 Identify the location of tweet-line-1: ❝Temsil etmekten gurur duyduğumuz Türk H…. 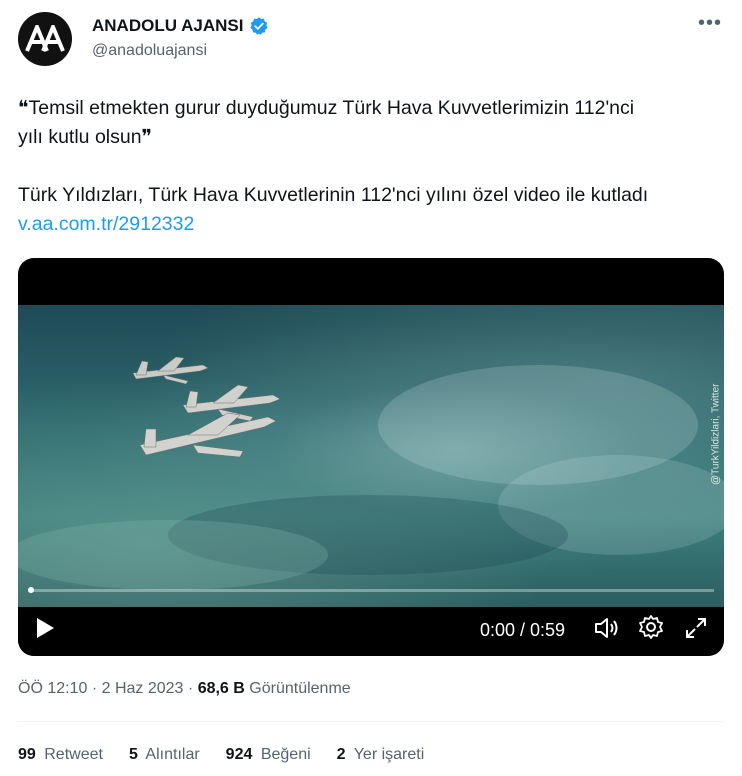
(326, 108).